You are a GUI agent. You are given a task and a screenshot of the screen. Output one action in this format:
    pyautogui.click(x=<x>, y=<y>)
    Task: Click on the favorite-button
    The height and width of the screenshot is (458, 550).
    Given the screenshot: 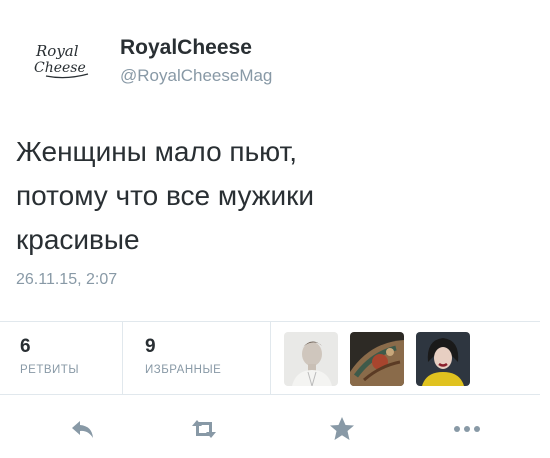 What is the action you would take?
    pyautogui.click(x=342, y=429)
    